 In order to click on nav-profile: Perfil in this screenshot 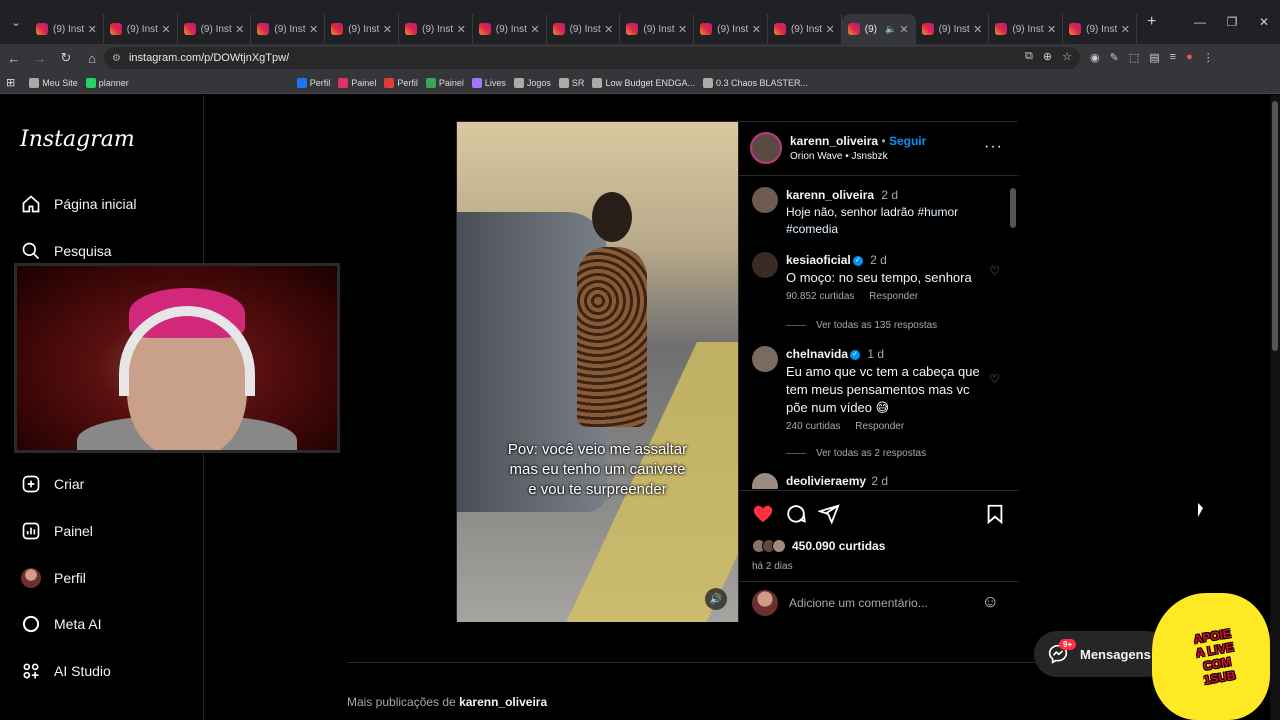, I will do `click(53, 578)`.